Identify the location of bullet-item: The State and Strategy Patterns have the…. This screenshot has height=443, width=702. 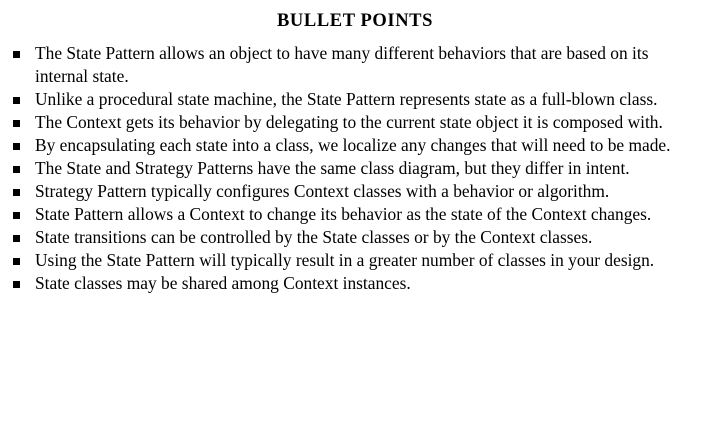
(351, 168).